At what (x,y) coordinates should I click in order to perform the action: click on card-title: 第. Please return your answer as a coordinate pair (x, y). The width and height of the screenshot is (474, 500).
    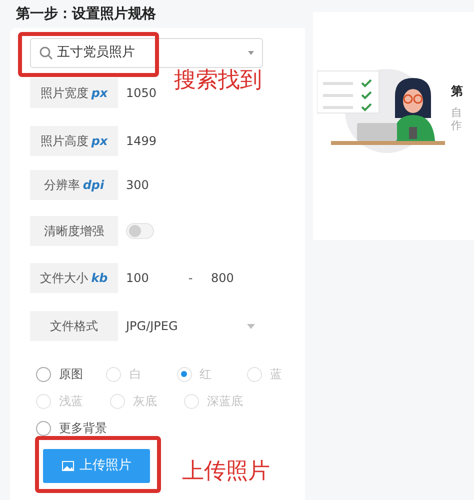
    Looking at the image, I should click on (457, 91).